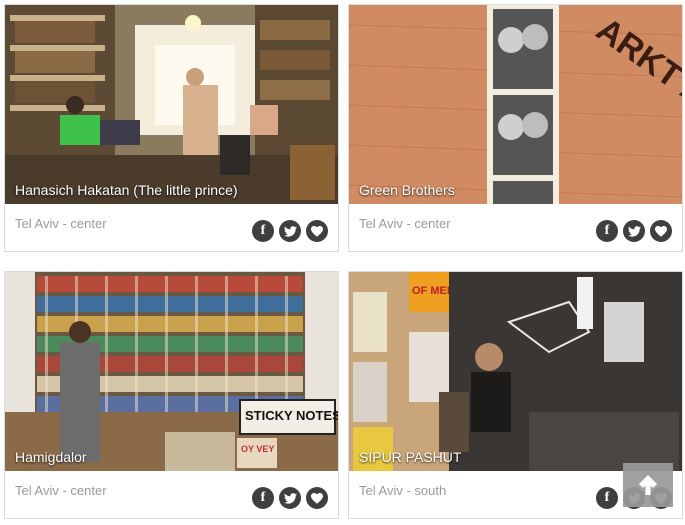 Image resolution: width=685 pixels, height=525 pixels. I want to click on of-men-text: OF MEN, so click(433, 291).